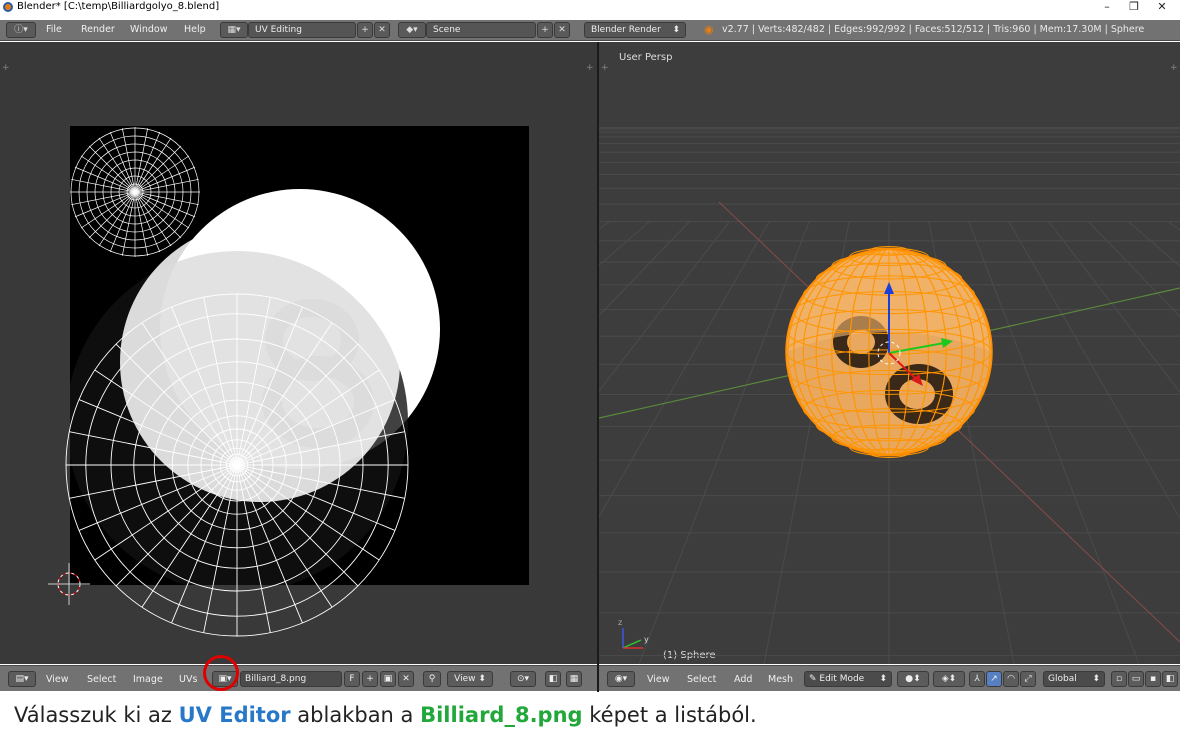 This screenshot has width=1180, height=742. What do you see at coordinates (432, 679) in the screenshot?
I see `pin-image-icon: ⚲` at bounding box center [432, 679].